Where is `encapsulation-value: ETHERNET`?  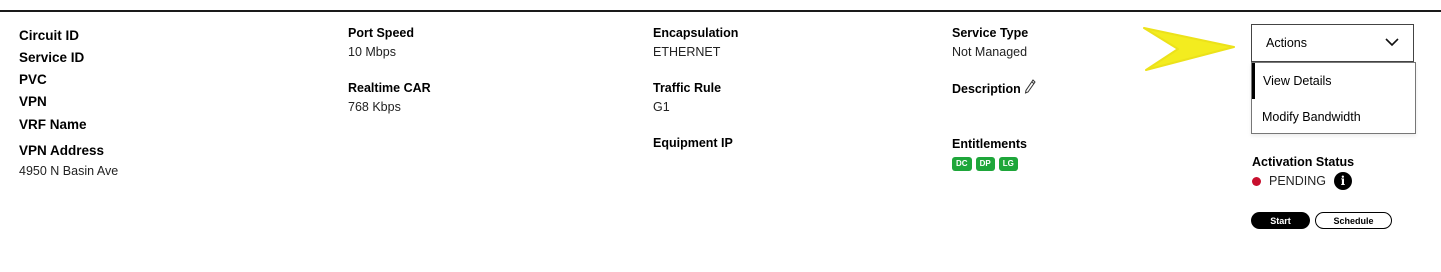 encapsulation-value: ETHERNET is located at coordinates (687, 52).